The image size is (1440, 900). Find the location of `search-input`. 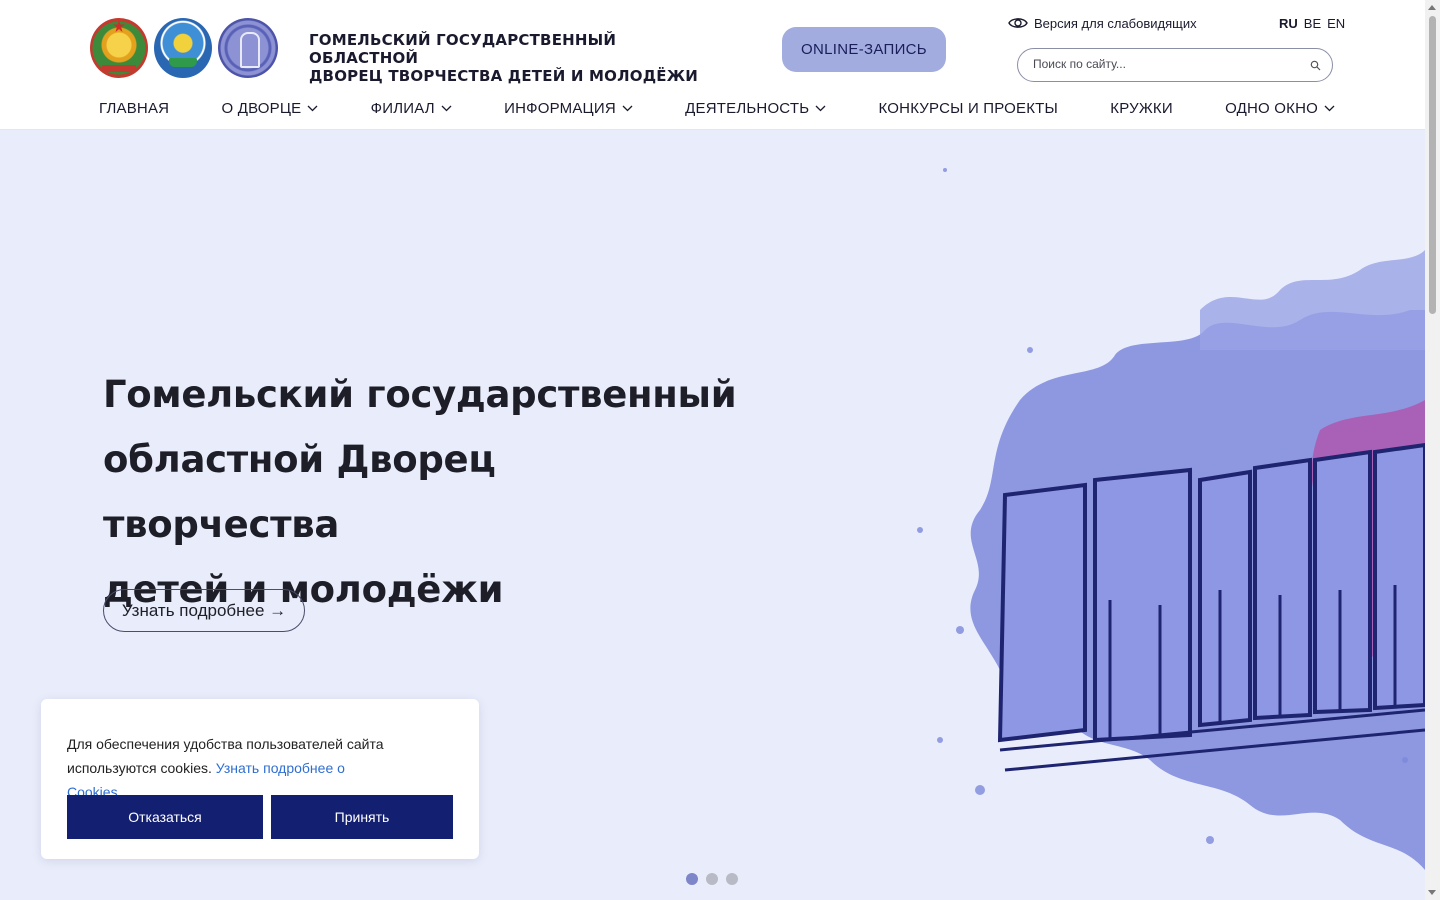

search-input is located at coordinates (1168, 64).